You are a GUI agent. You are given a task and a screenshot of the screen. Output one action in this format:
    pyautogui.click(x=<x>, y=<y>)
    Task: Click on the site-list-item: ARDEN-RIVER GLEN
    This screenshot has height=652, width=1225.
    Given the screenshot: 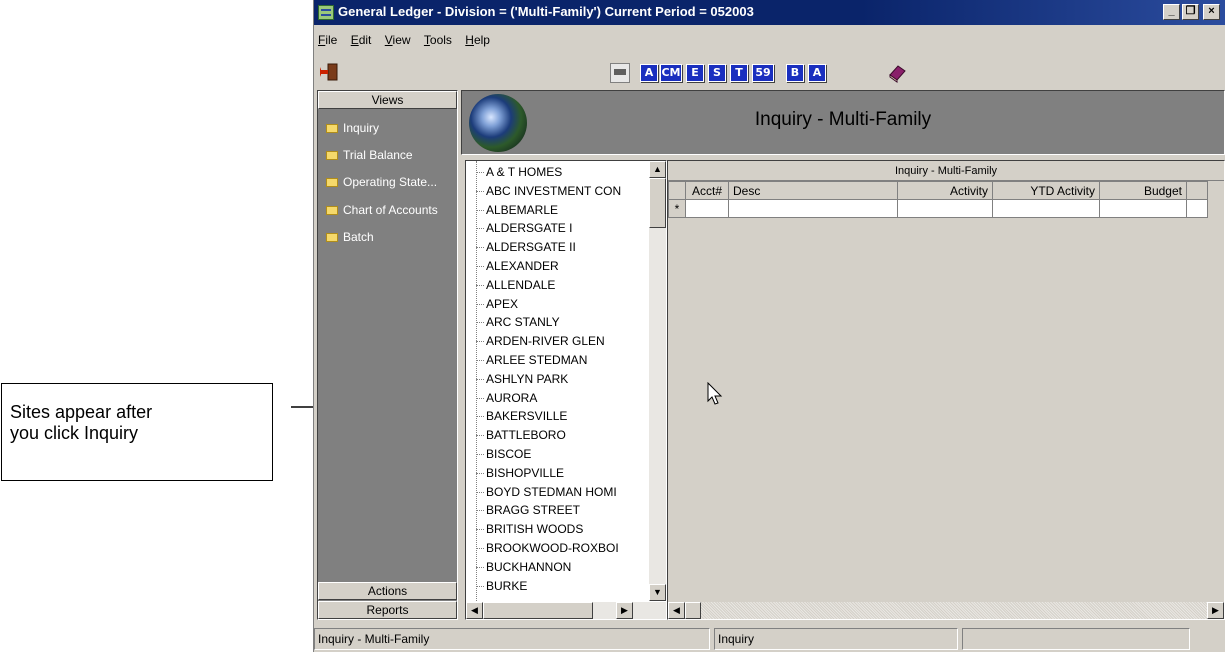 What is the action you would take?
    pyautogui.click(x=558, y=341)
    